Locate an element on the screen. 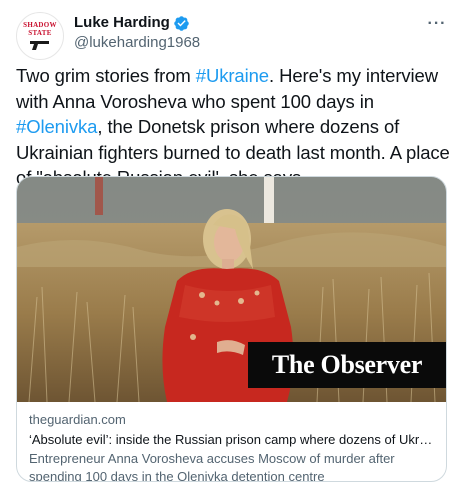 The width and height of the screenshot is (463, 500). avatar: SHADOW STATE is located at coordinates (40, 36).